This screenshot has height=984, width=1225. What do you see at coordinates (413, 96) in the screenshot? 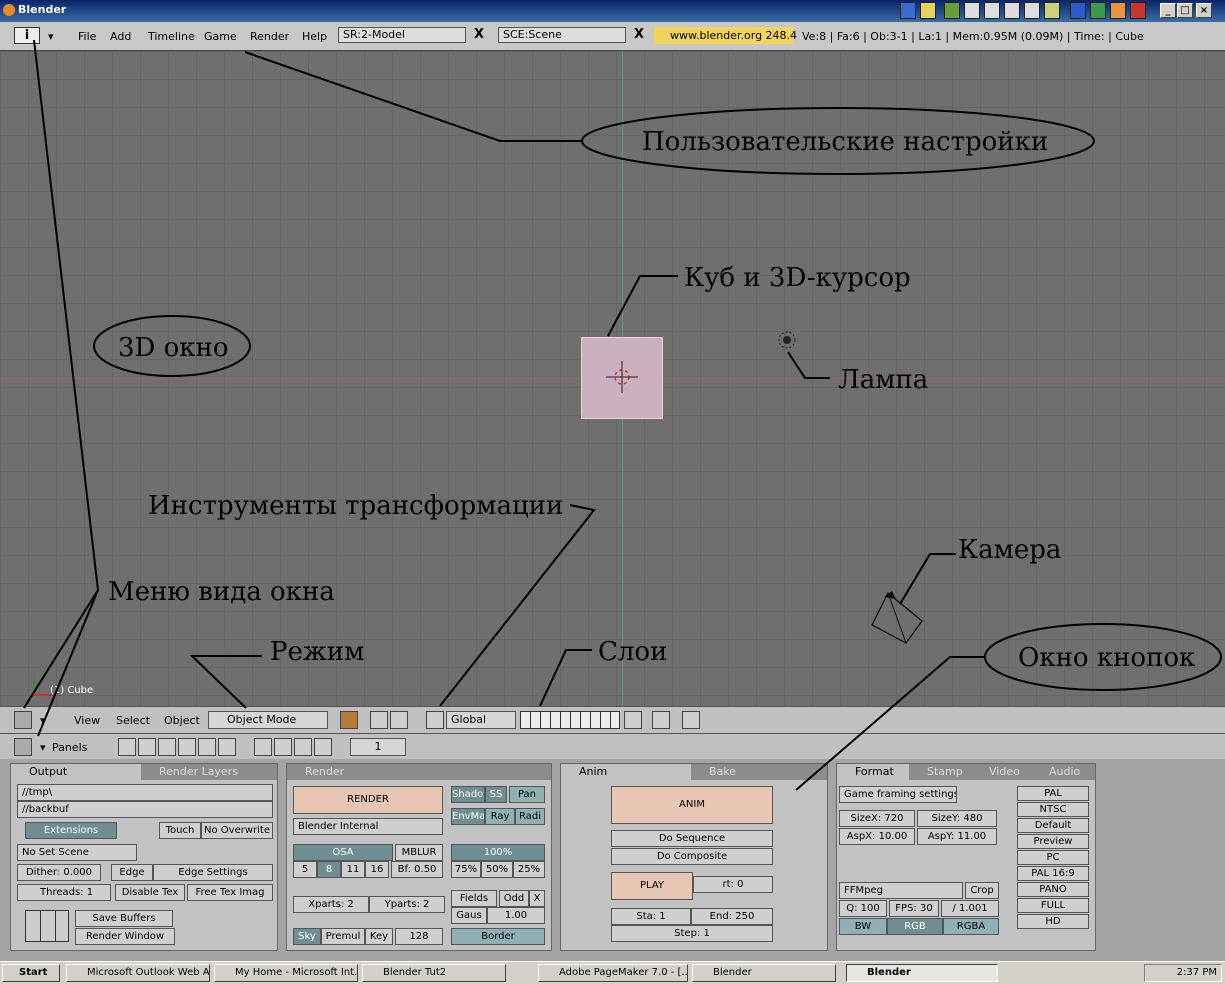
I see `user-prefs-leader` at bounding box center [413, 96].